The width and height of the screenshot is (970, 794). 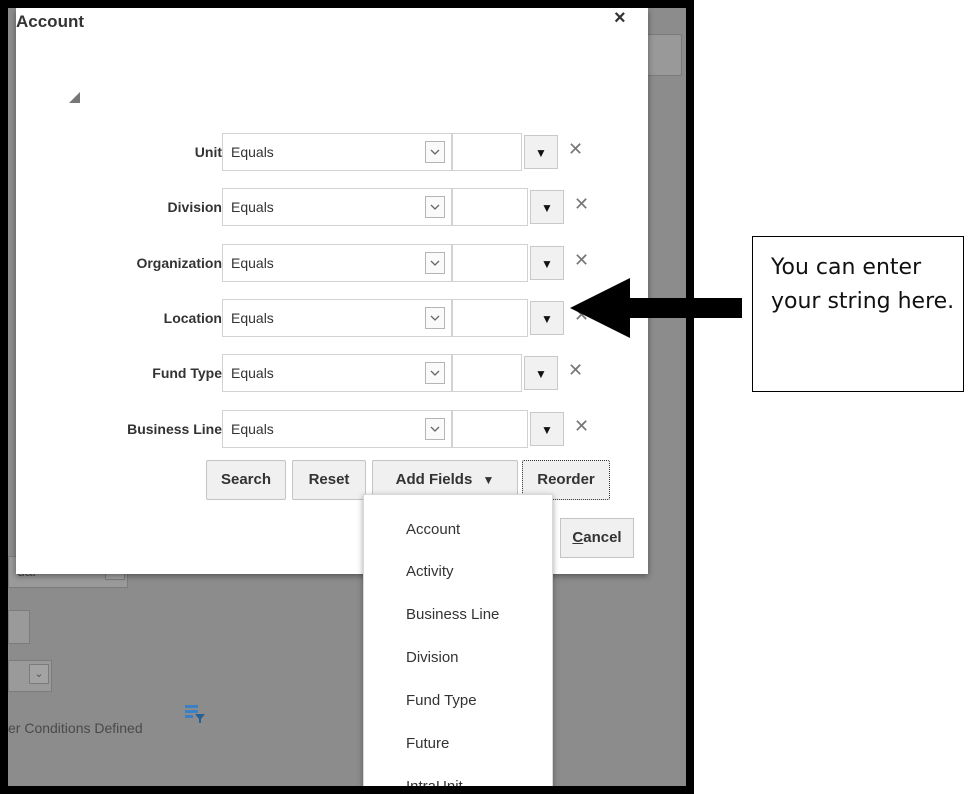 I want to click on criteria-row-fund-type: Fund Type Equals ▼ ✕, so click(x=332, y=374).